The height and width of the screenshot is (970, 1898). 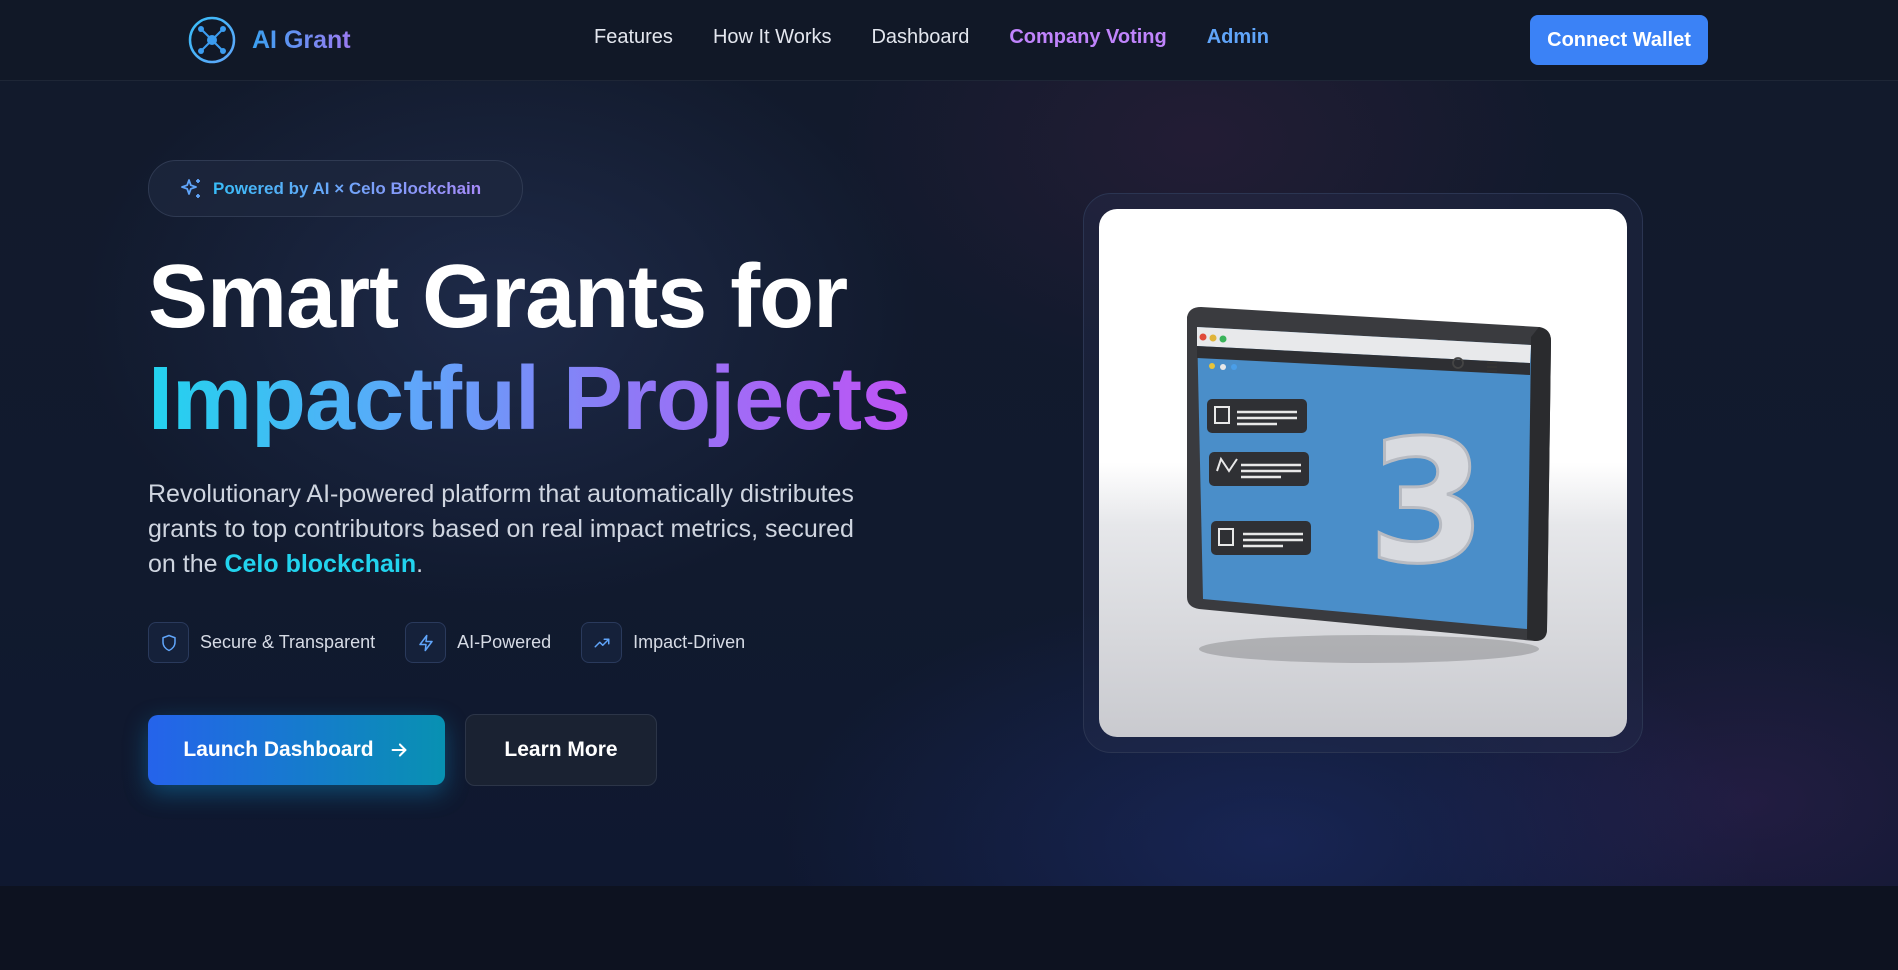 I want to click on badge-text: Powered by AI × Celo Blockchain, so click(x=347, y=188).